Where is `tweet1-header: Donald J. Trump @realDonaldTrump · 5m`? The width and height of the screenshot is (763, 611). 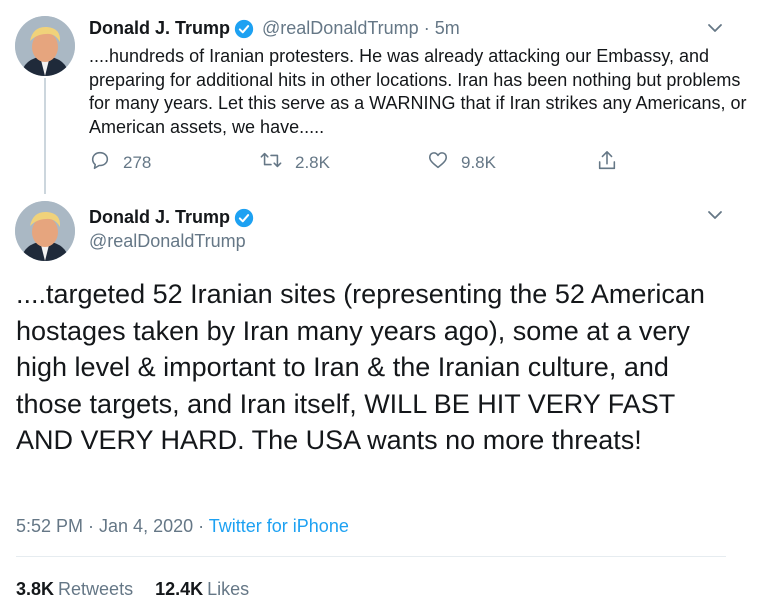
tweet1-header: Donald J. Trump @realDonaldTrump · 5m is located at coordinates (274, 28).